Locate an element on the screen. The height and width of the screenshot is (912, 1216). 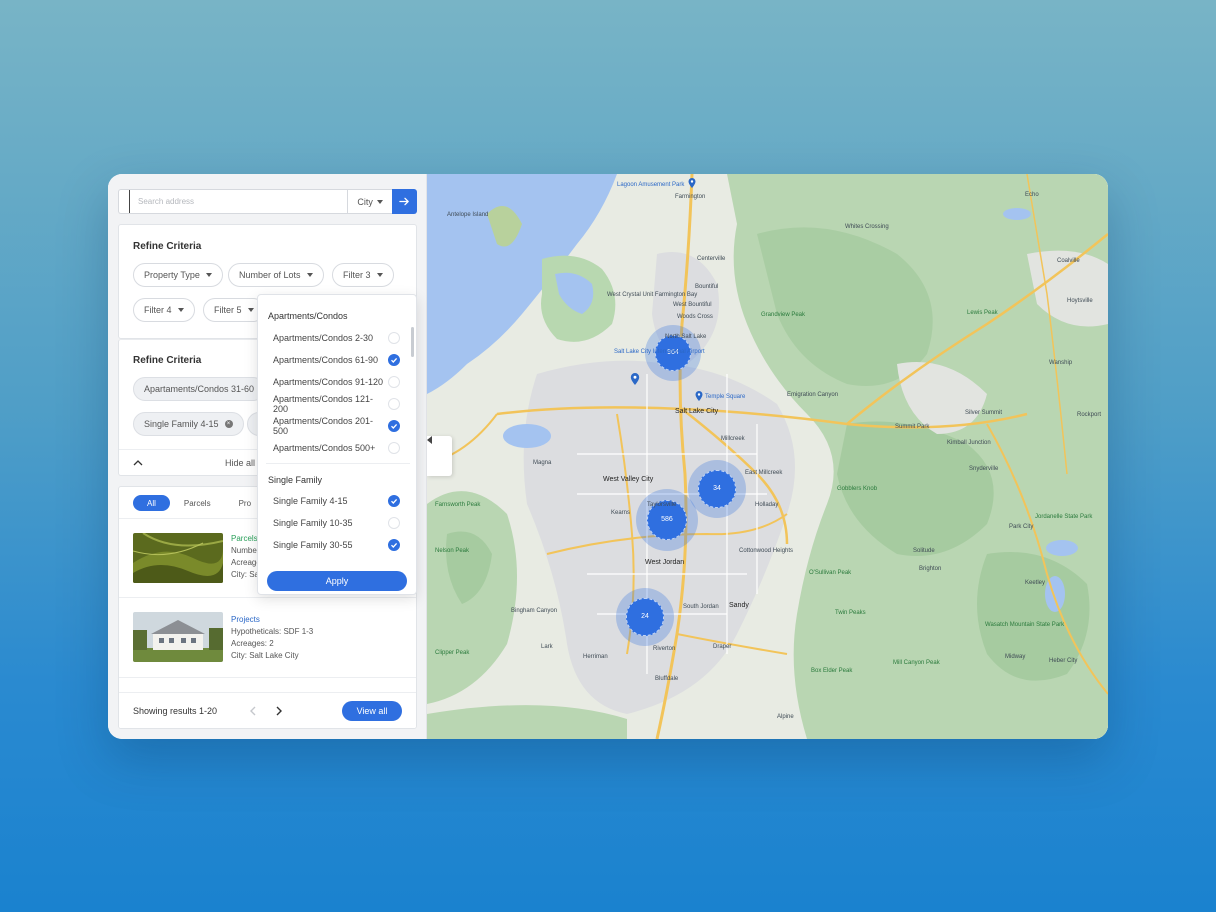
map-cluster: 24 is located at coordinates (645, 617).